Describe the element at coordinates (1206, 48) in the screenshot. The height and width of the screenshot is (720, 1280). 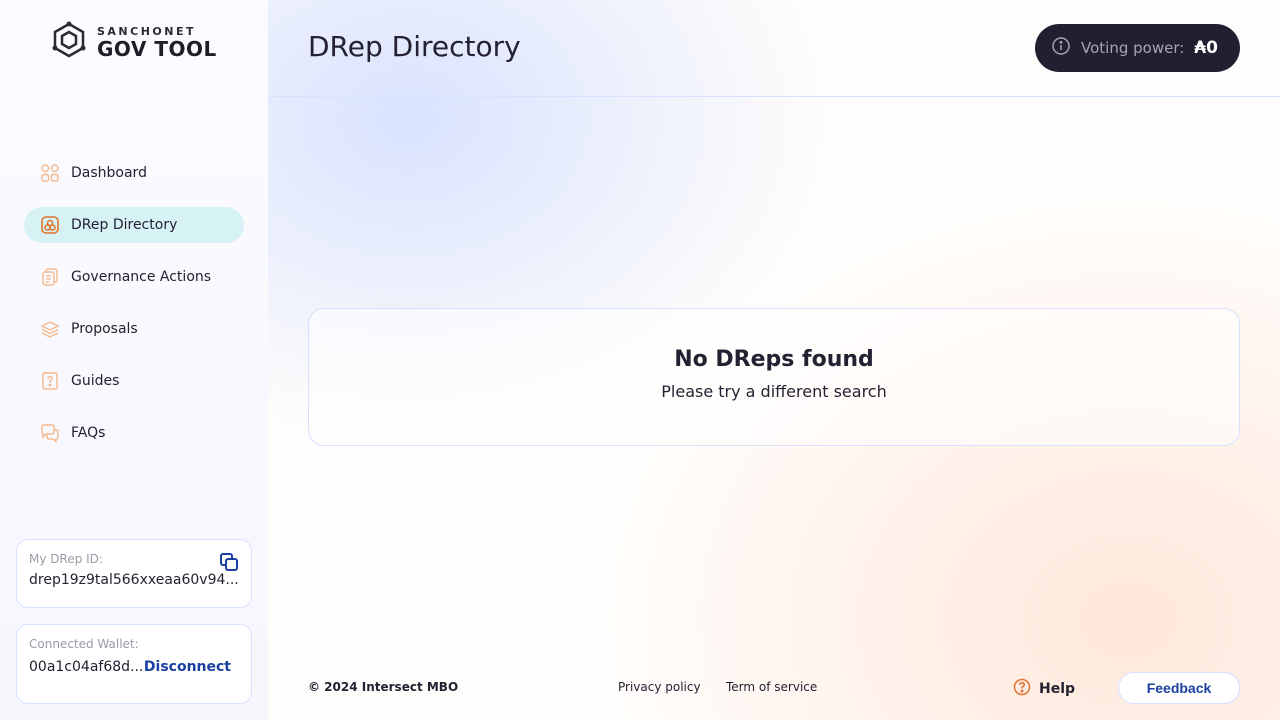
I see `voting-power-value: ₳0` at that location.